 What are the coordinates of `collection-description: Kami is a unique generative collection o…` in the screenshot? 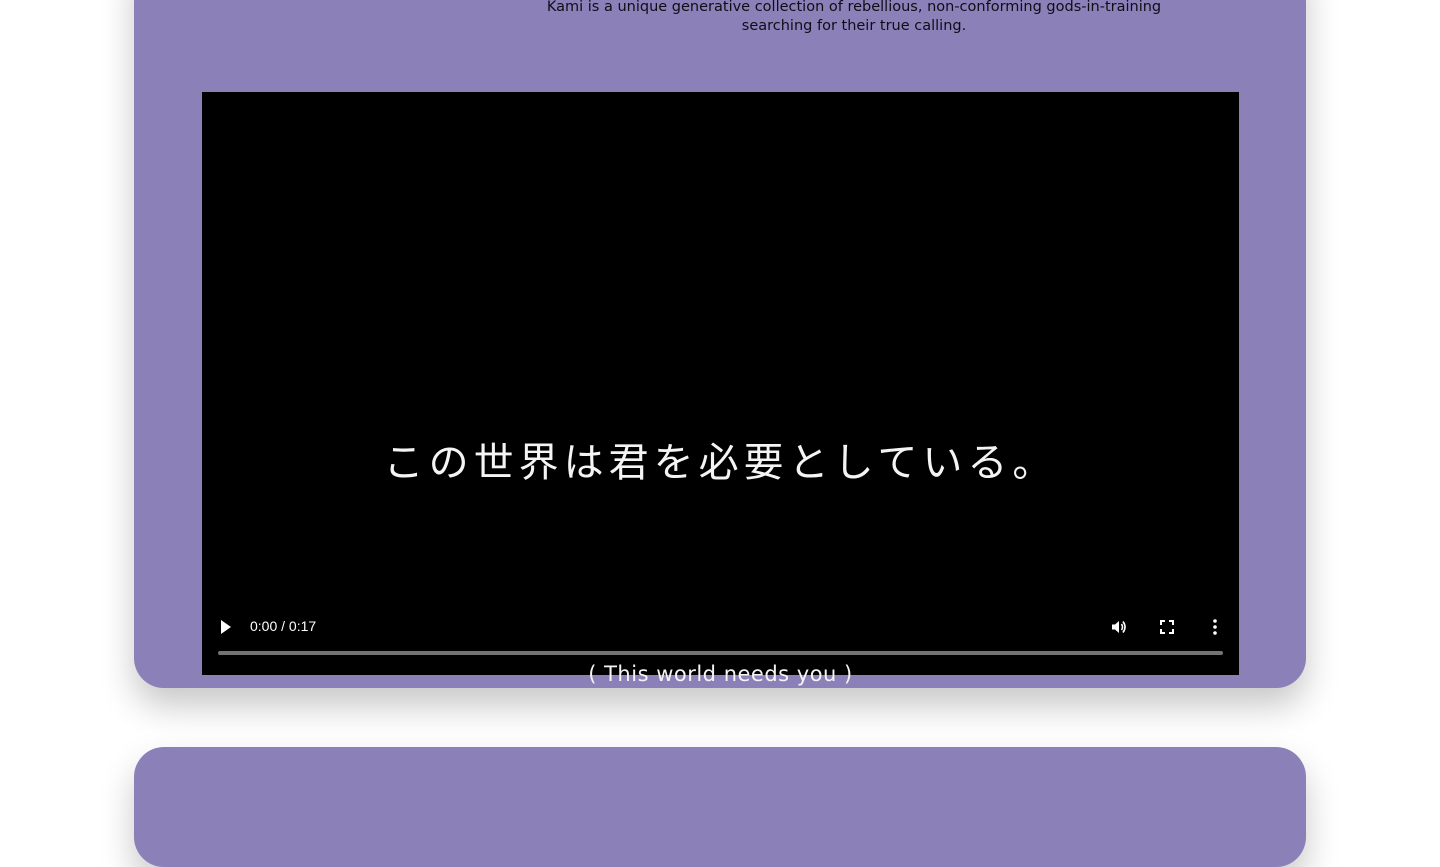 It's located at (854, 18).